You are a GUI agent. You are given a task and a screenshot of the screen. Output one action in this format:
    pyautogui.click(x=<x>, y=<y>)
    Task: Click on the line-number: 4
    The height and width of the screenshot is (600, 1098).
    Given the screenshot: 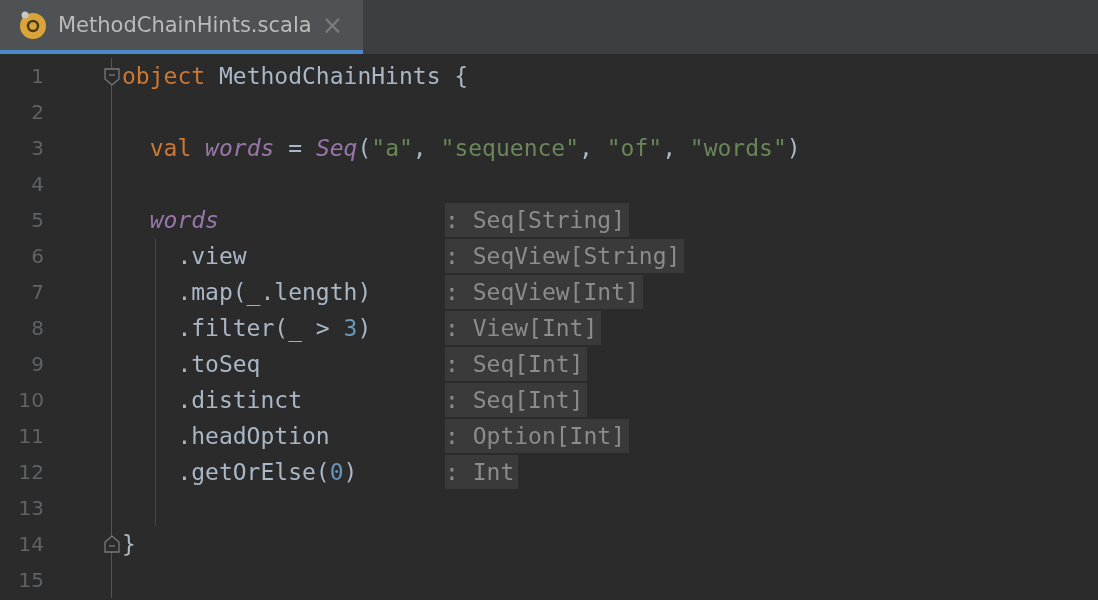 What is the action you would take?
    pyautogui.click(x=37, y=184)
    